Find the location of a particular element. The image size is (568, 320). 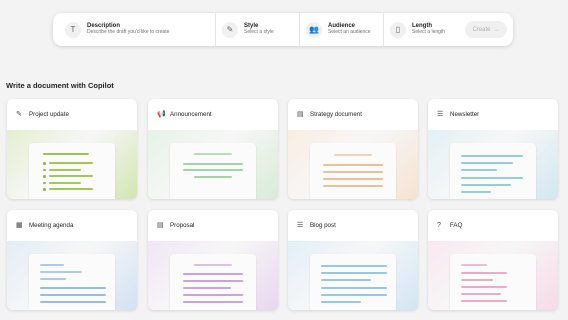

card-title: Strategy document is located at coordinates (336, 114).